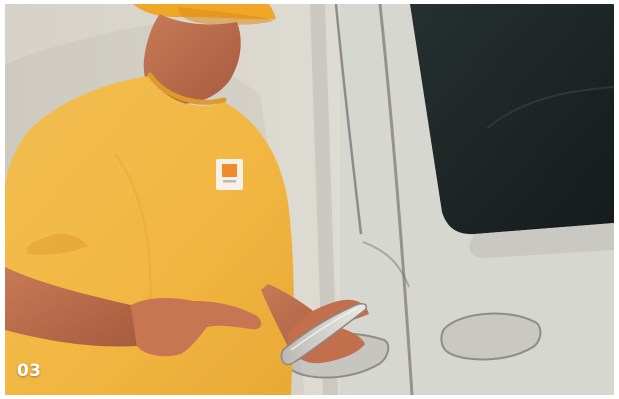  What do you see at coordinates (229, 181) in the screenshot?
I see `shirt-logo-line` at bounding box center [229, 181].